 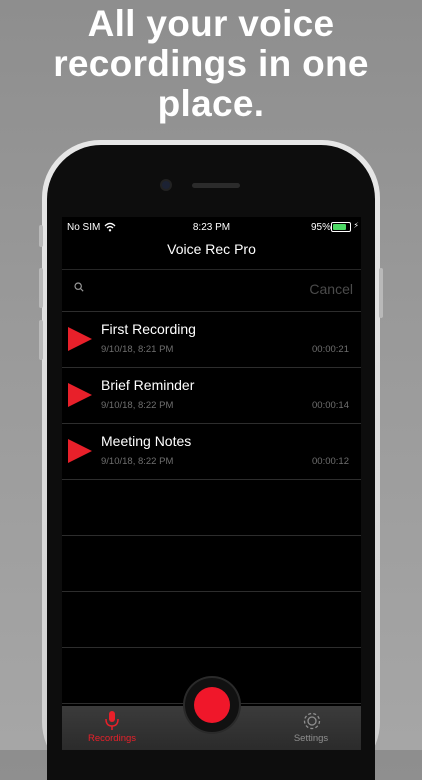 I want to click on list-item: Brief Reminder 9/10/18, 8:22 PM 00:00:14, so click(x=211, y=395).